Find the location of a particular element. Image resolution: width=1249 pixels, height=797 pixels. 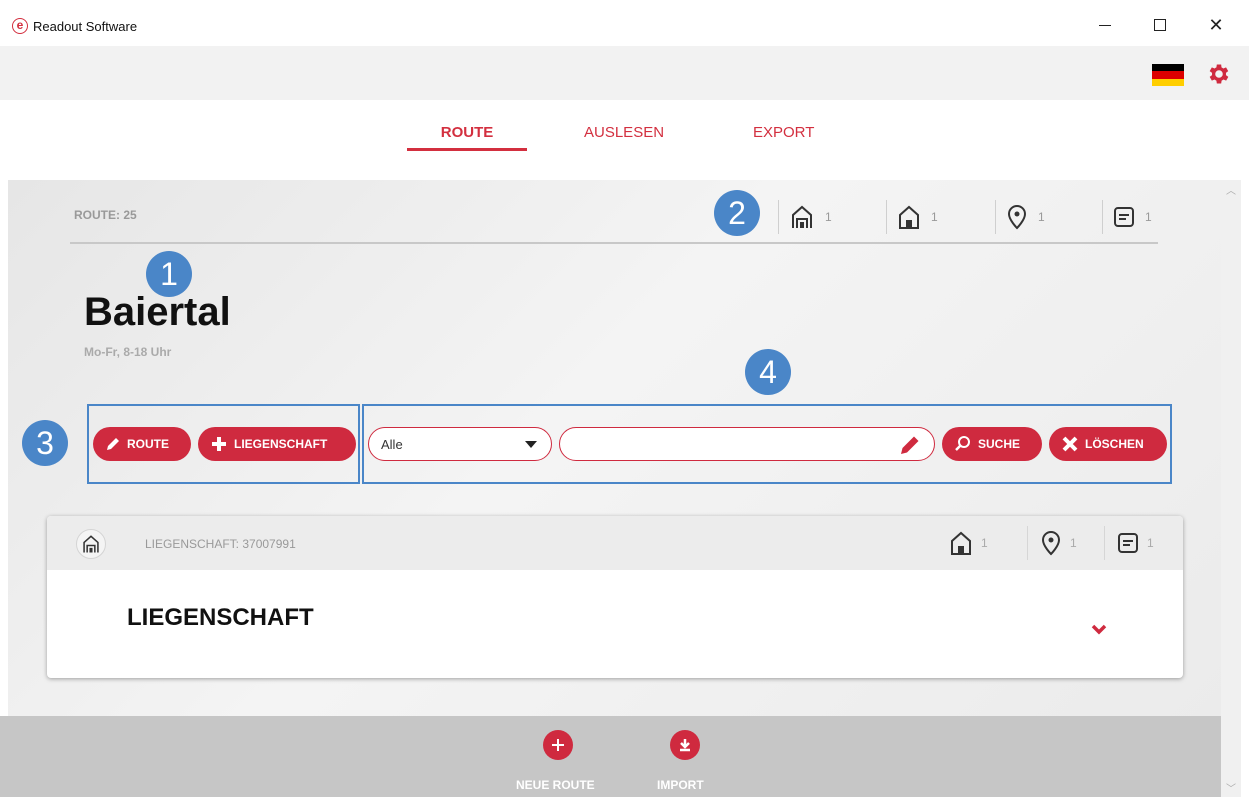

search-button-label: SUCHE is located at coordinates (999, 444).